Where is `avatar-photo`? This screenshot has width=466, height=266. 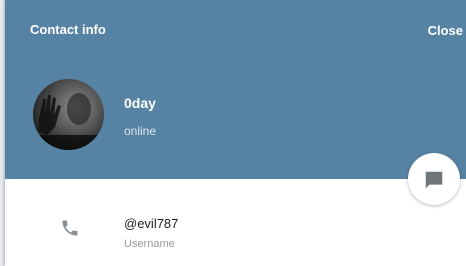
avatar-photo is located at coordinates (68, 114).